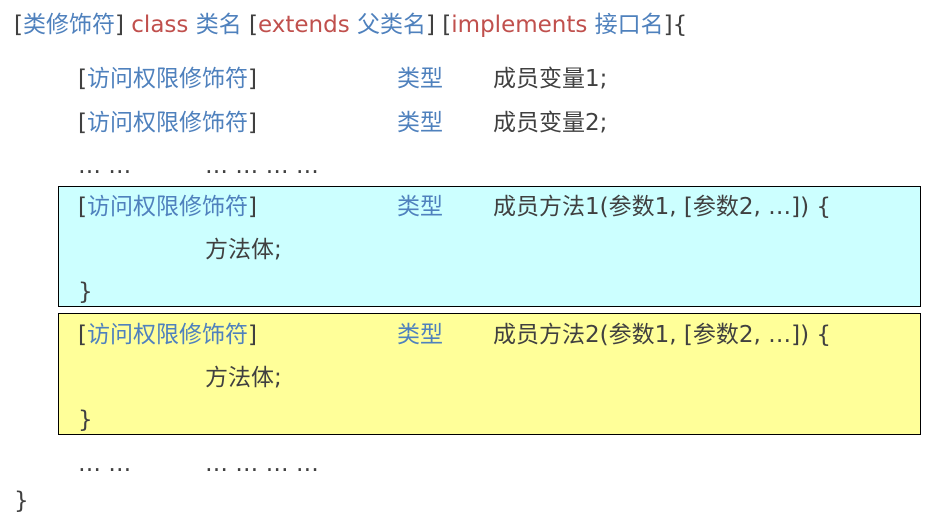 Image resolution: width=925 pixels, height=519 pixels. Describe the element at coordinates (550, 123) in the screenshot. I see `field-name: 成员变量2;` at that location.